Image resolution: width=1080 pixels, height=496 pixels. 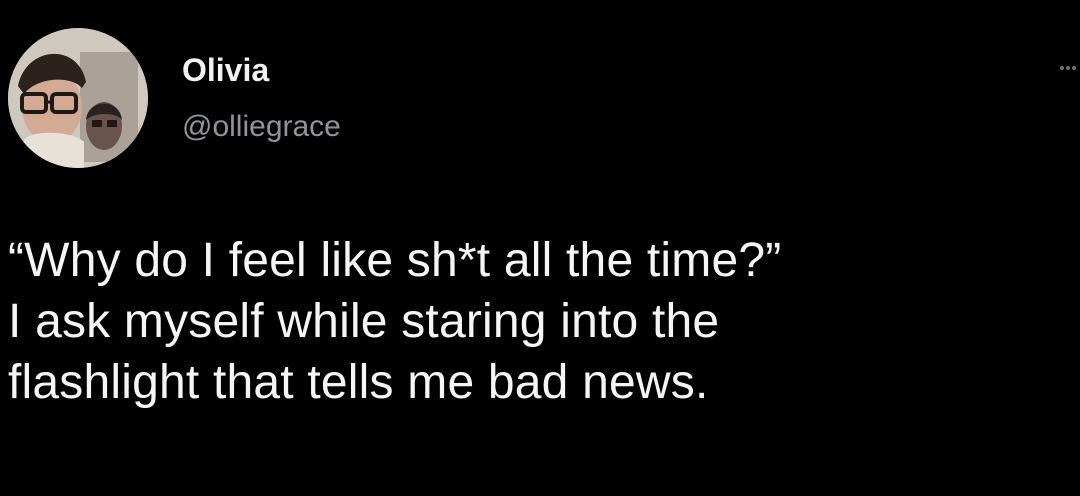 What do you see at coordinates (395, 260) in the screenshot?
I see `tweet-line: “Why do I feel like sh*t all the time?”` at bounding box center [395, 260].